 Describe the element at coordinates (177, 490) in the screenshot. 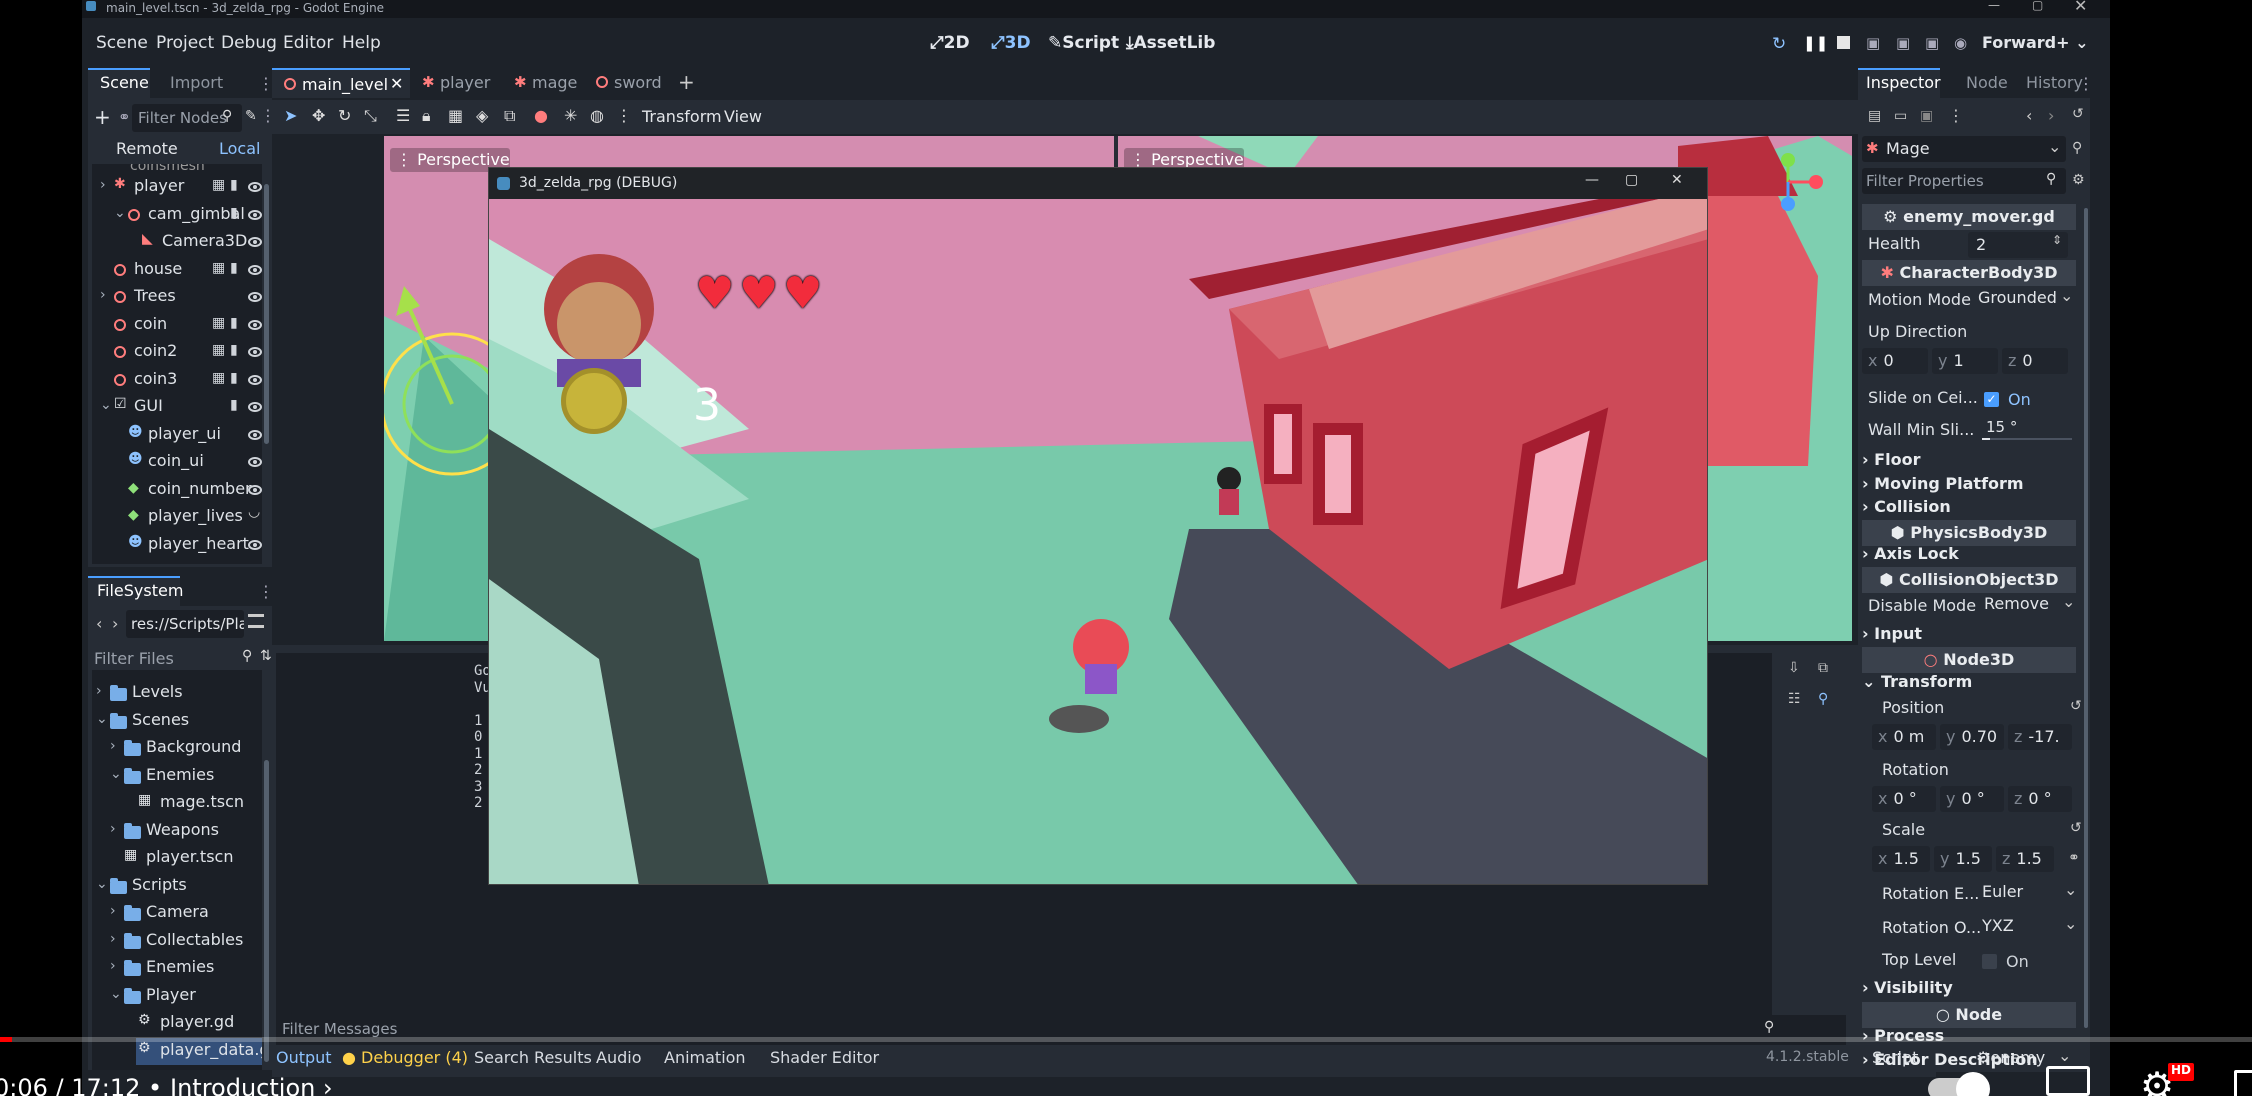

I see `scene-node-coin-number: ◆ coin_number` at that location.